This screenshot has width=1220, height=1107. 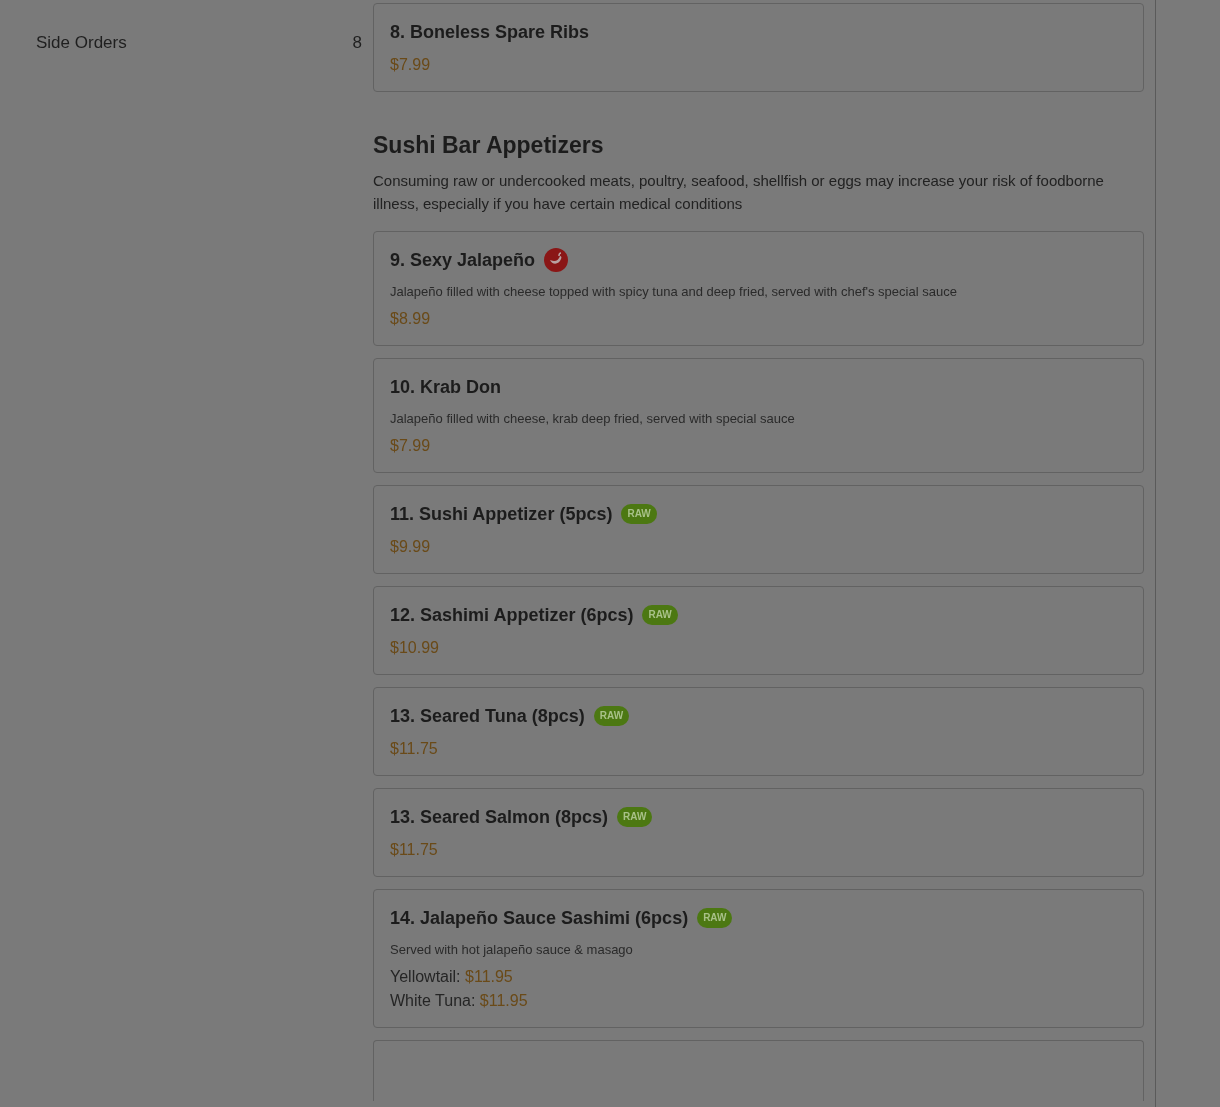 I want to click on menu-item-card: 8. Boneless Spare Ribs $7.99, so click(x=758, y=47).